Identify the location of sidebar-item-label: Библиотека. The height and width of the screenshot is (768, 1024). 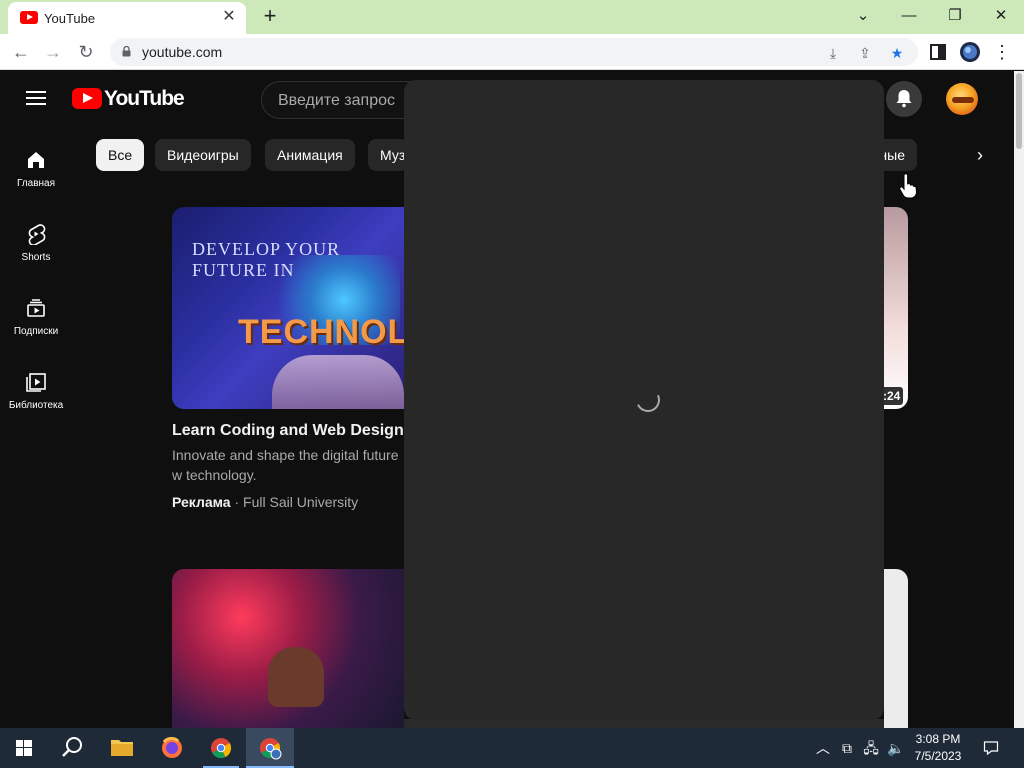
(36, 405).